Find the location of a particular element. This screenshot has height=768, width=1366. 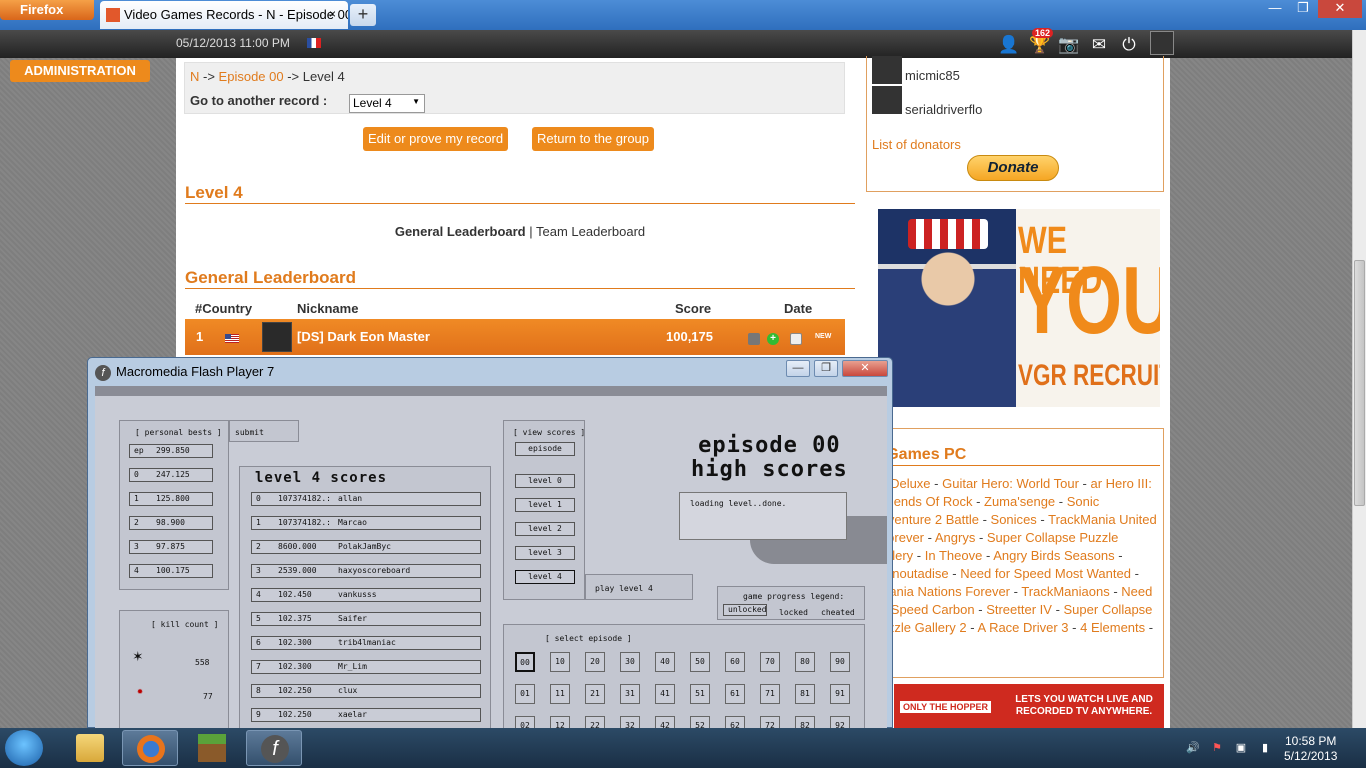

game-link: Guitar Hero: World Tour is located at coordinates (1010, 483).